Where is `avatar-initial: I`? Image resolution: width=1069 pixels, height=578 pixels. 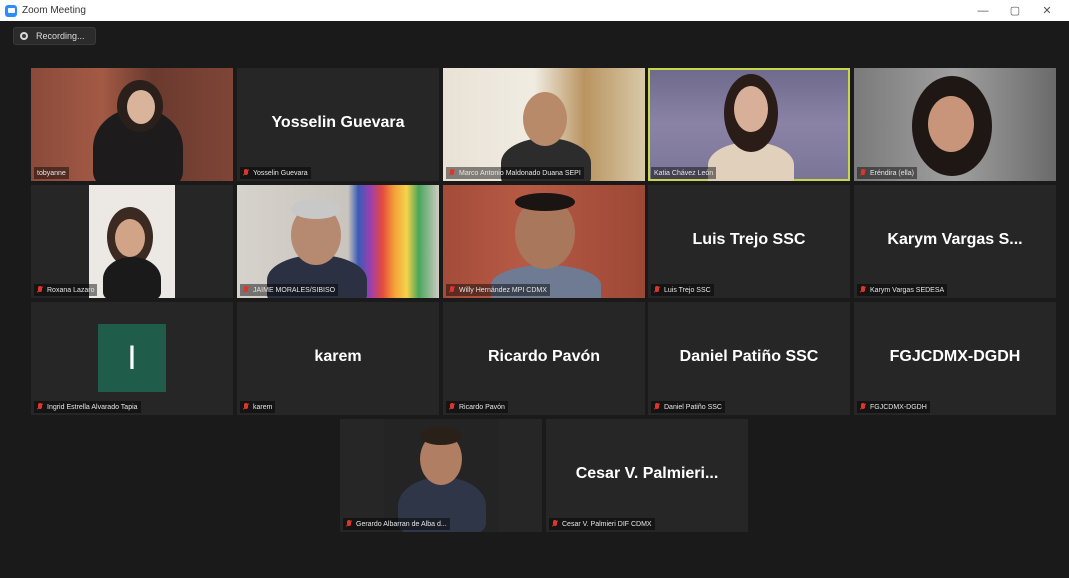 avatar-initial: I is located at coordinates (132, 357).